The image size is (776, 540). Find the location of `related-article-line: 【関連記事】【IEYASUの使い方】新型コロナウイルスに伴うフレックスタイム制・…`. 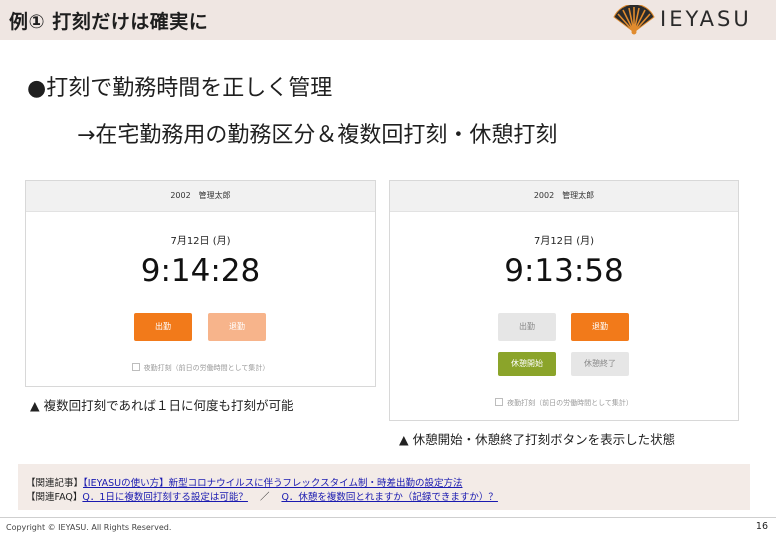

related-article-line: 【関連記事】【IEYASUの使い方】新型コロナウイルスに伴うフレックスタイム制・… is located at coordinates (244, 482).